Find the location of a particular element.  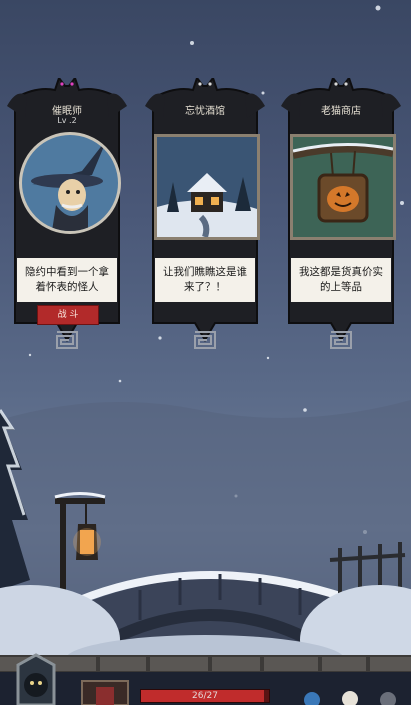

house-icon is located at coordinates (207, 187).